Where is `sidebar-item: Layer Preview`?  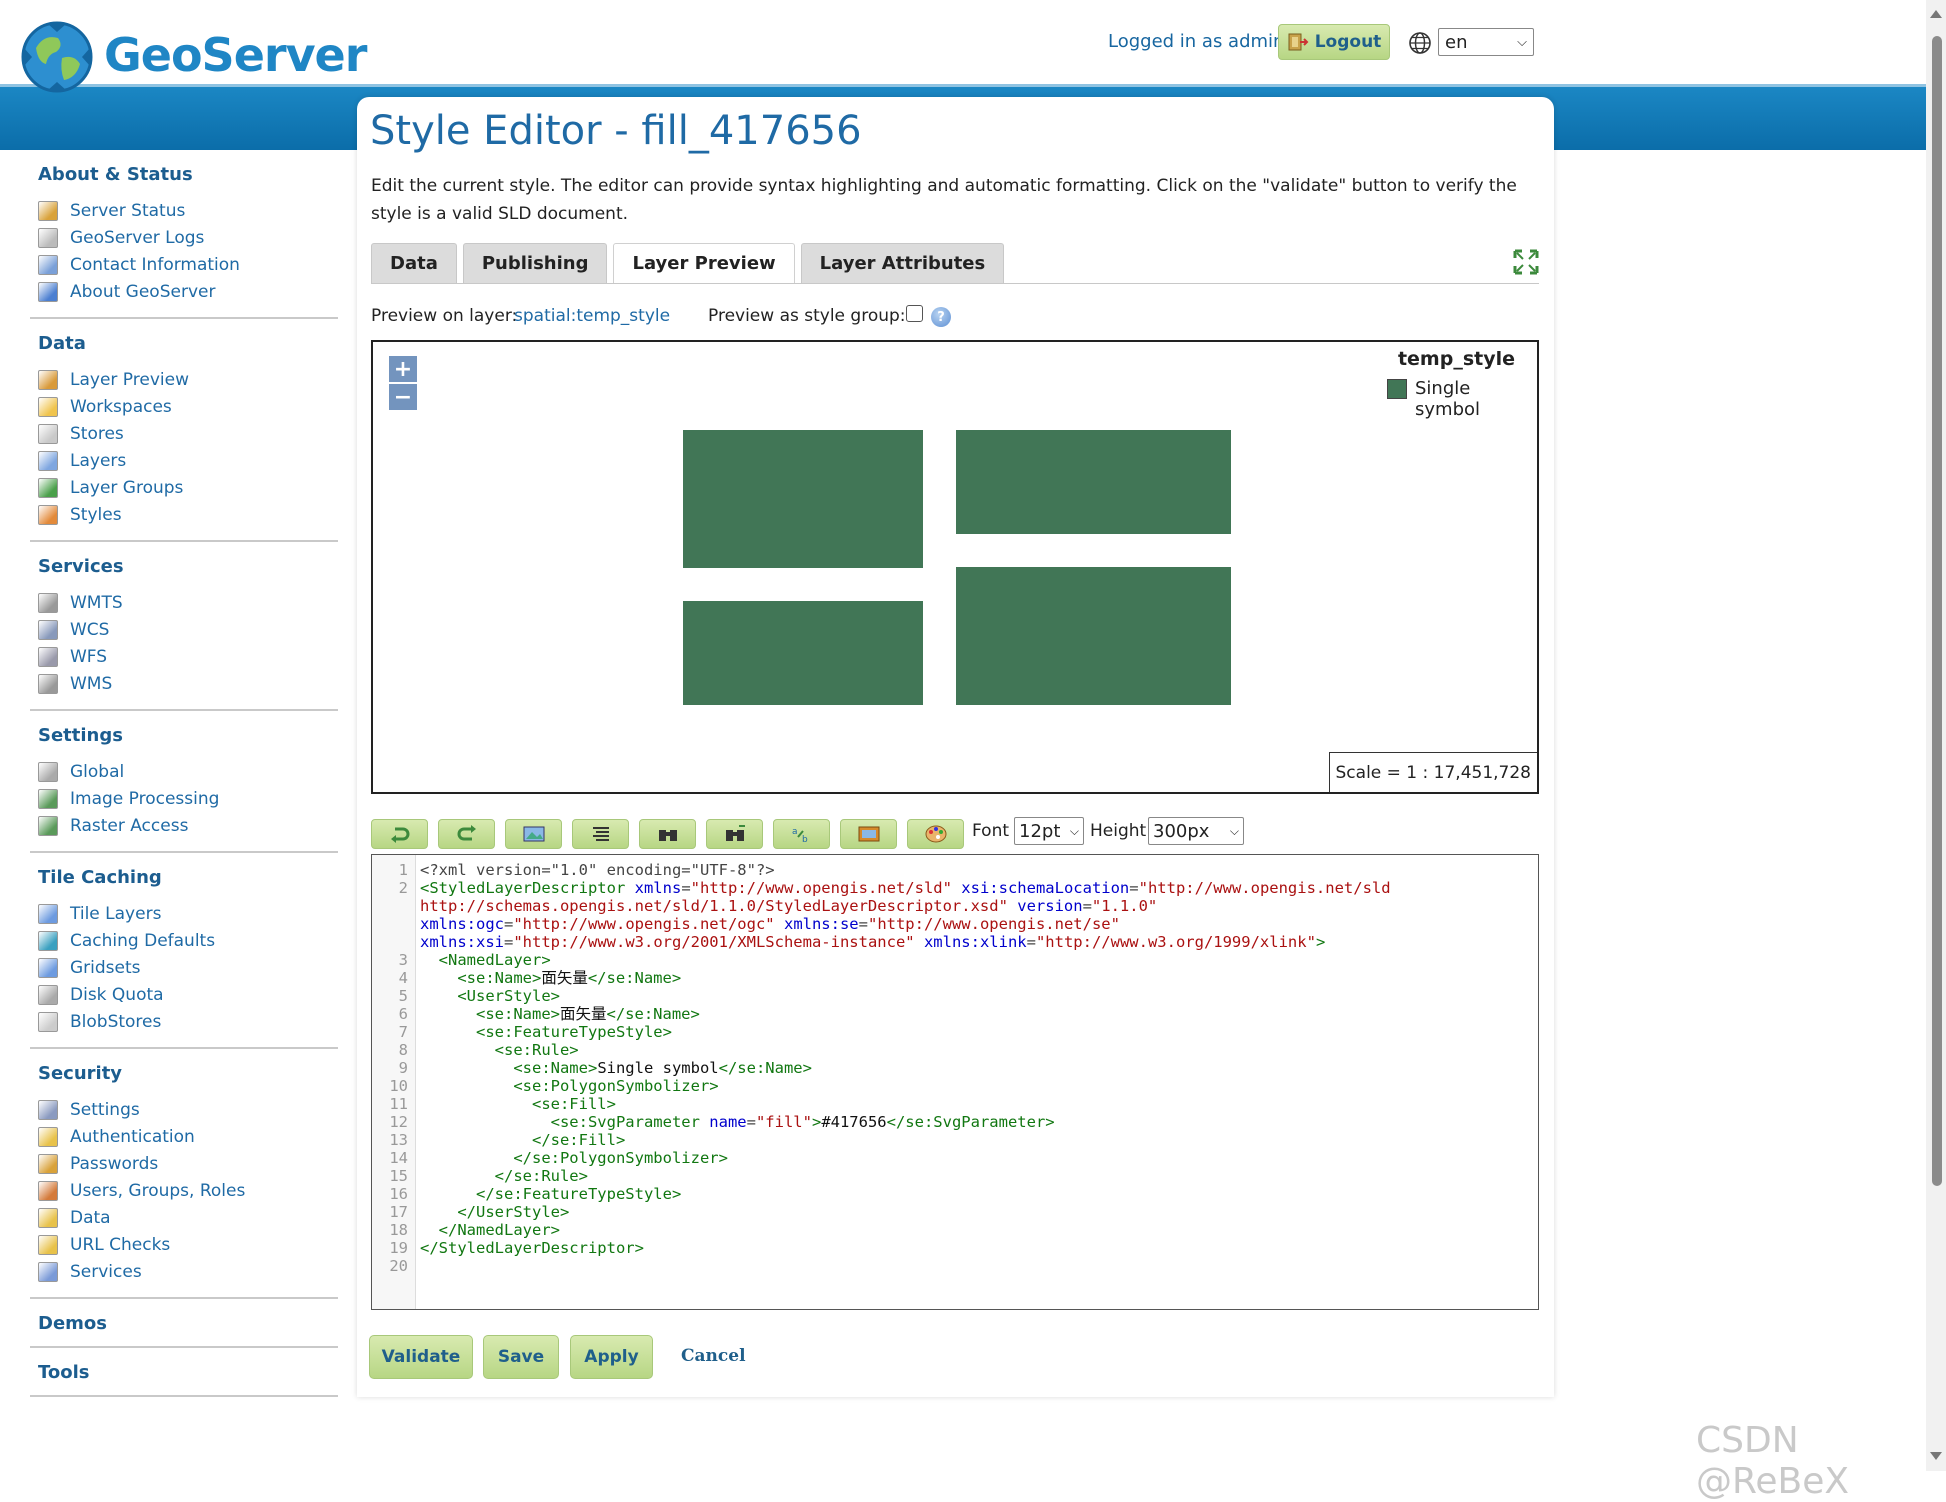
sidebar-item: Layer Preview is located at coordinates (188, 379).